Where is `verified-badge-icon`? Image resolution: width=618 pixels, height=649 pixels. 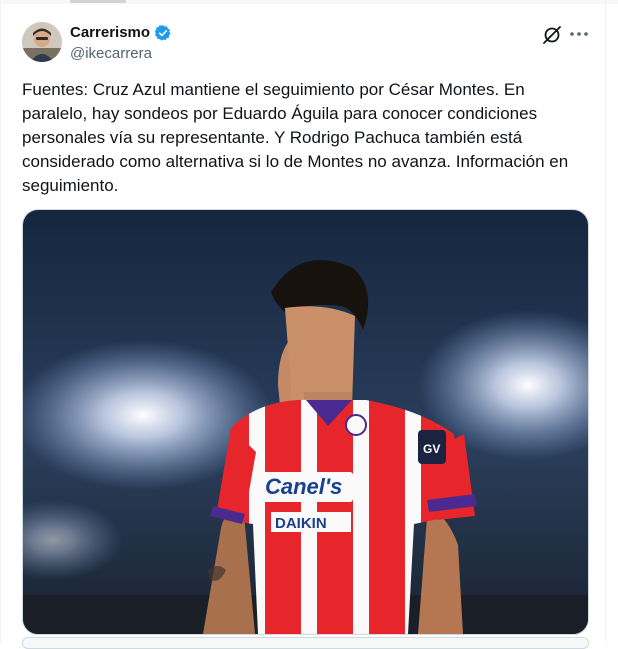 verified-badge-icon is located at coordinates (163, 33).